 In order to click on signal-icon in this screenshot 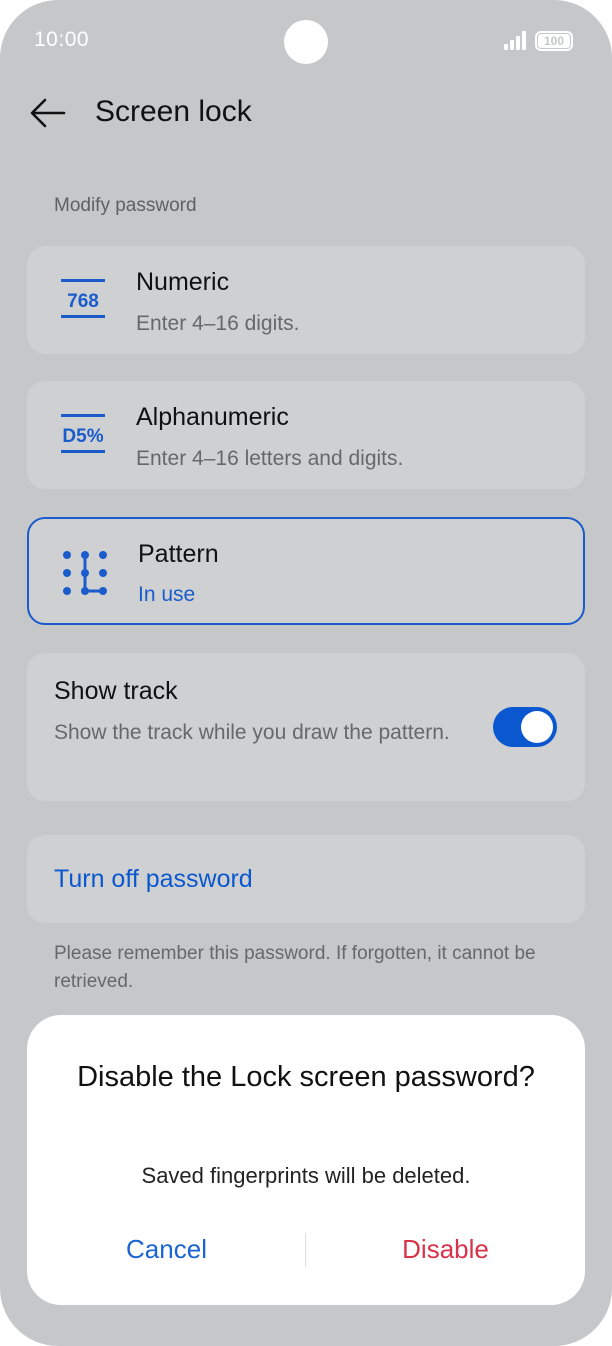, I will do `click(516, 40)`.